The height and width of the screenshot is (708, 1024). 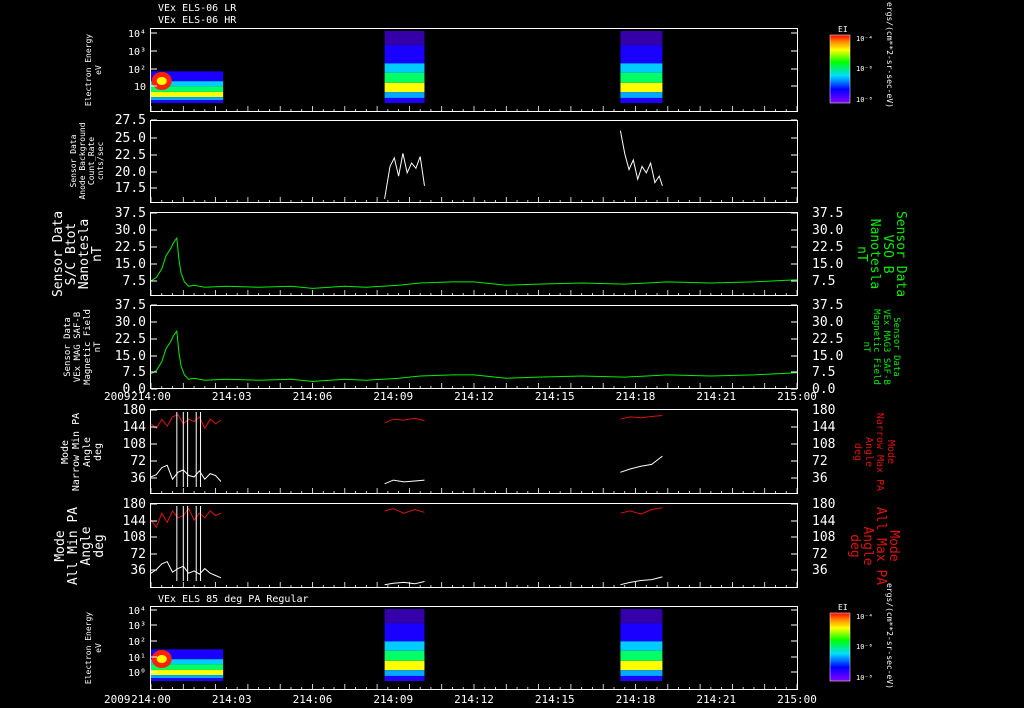 I want to click on time-tick-label: 215:00, so click(x=797, y=396).